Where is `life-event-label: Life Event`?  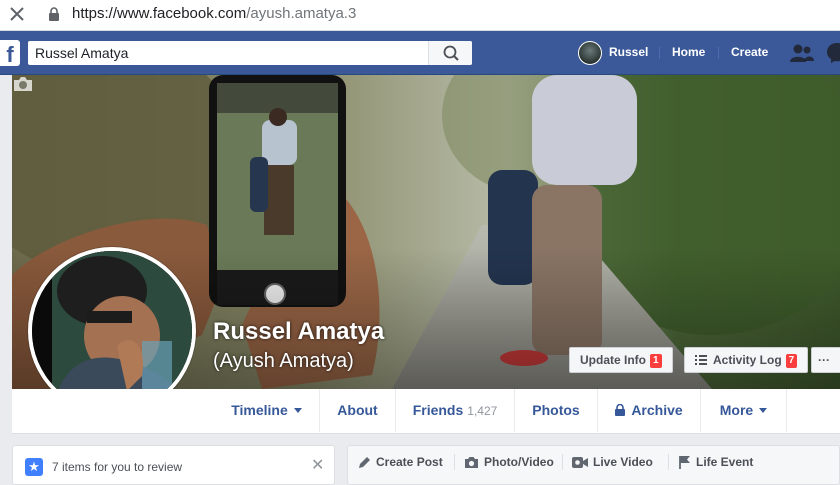
life-event-label: Life Event is located at coordinates (725, 462).